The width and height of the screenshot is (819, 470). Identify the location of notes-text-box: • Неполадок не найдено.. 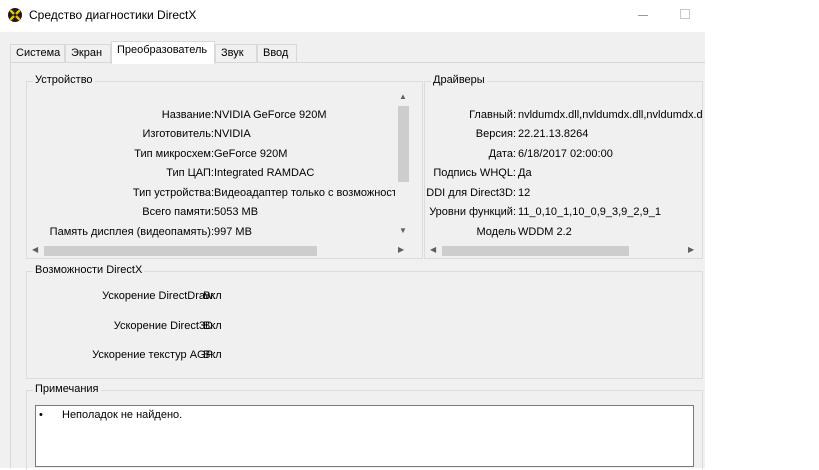
(364, 436).